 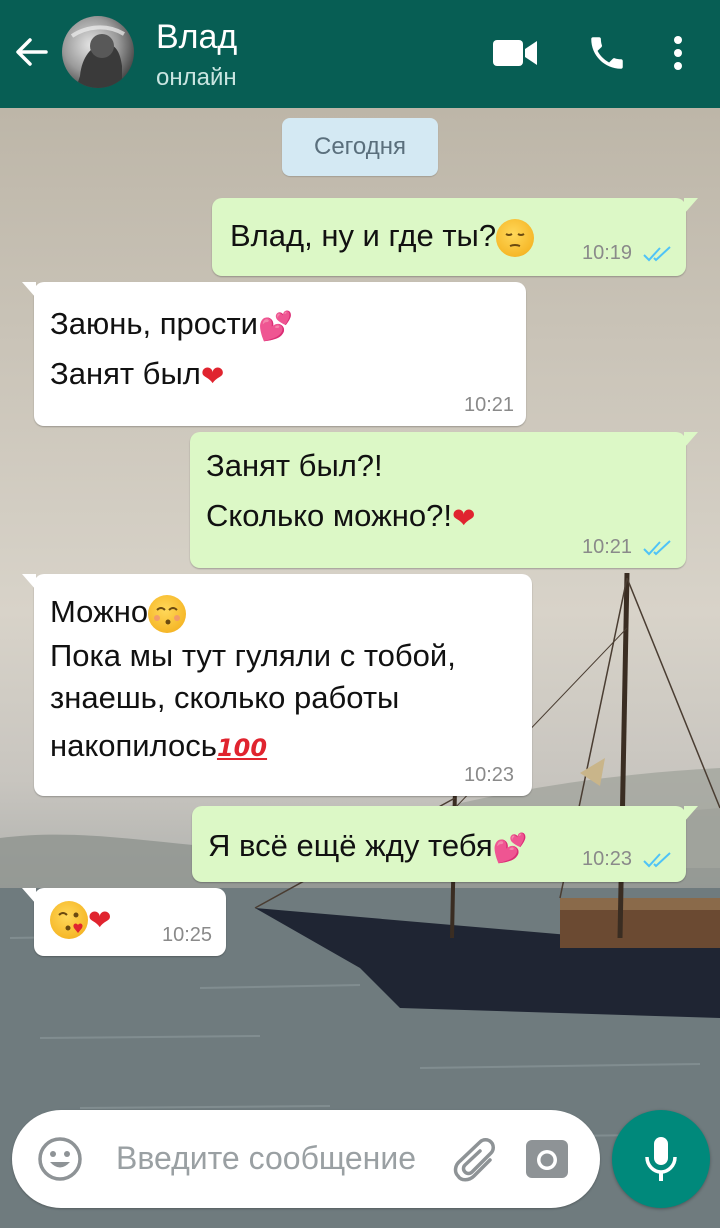 What do you see at coordinates (274, 354) in the screenshot?
I see `message-bubble-incoming: Заюнь, прости💕 Занят был❤ 10:21` at bounding box center [274, 354].